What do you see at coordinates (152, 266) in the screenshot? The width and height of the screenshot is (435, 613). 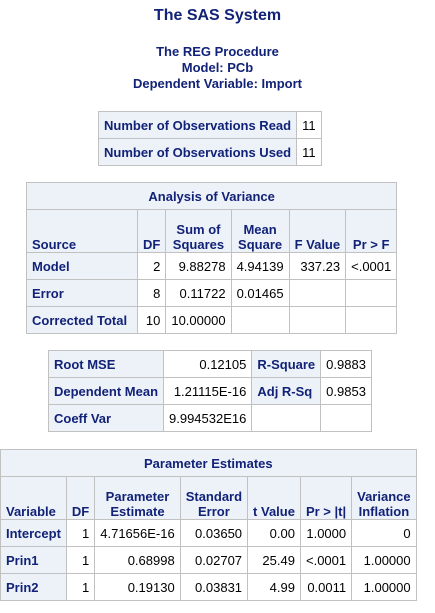 I see `anova-df: 2` at bounding box center [152, 266].